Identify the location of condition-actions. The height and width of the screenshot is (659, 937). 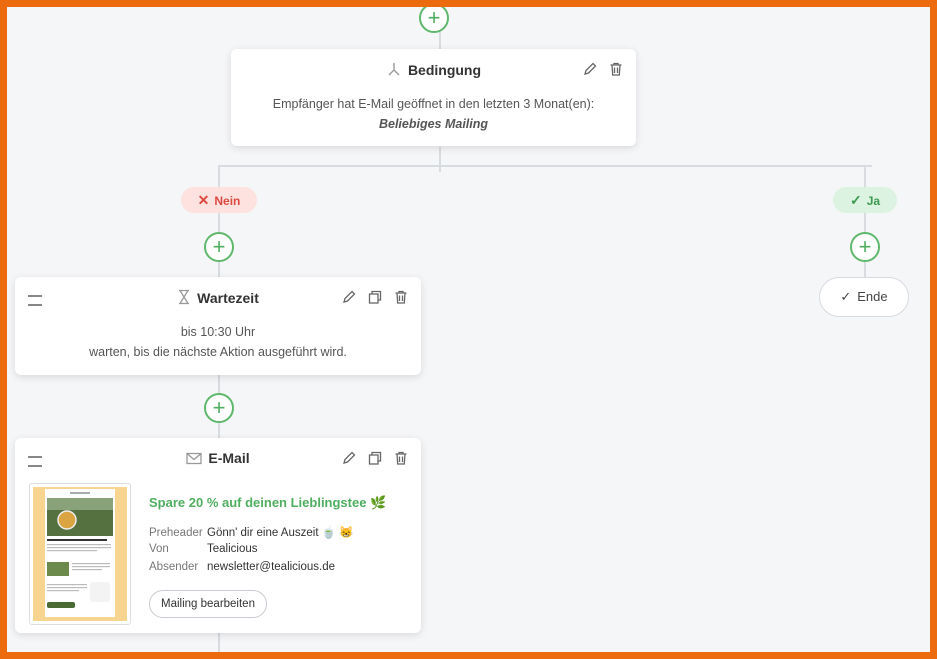
(603, 69).